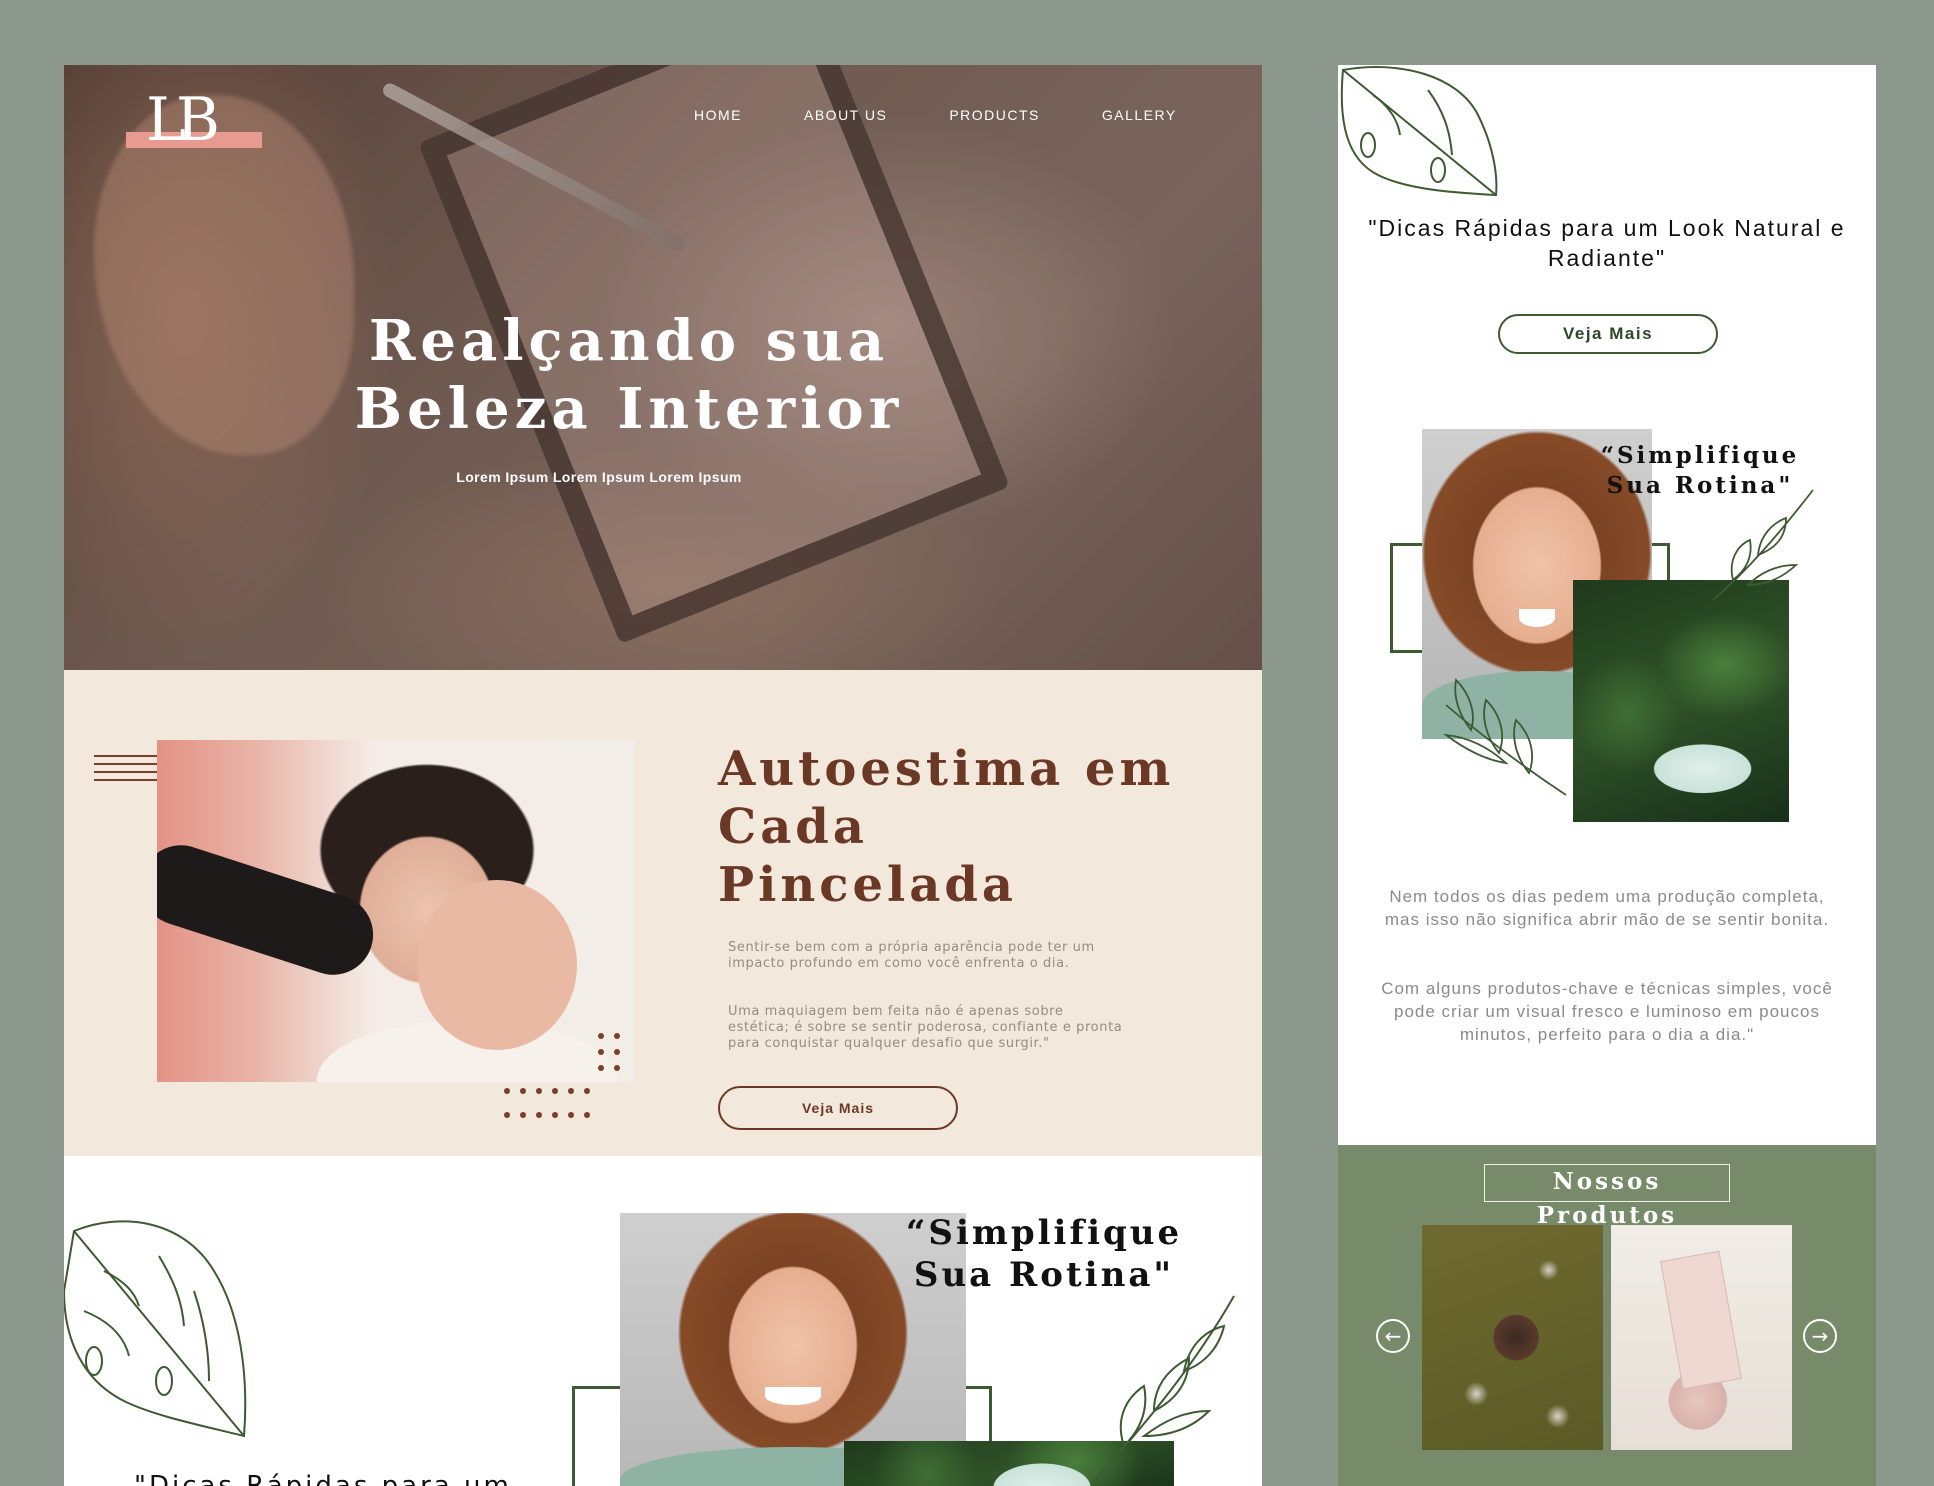  Describe the element at coordinates (1607, 1196) in the screenshot. I see `products-title: Nossos Produtos` at that location.